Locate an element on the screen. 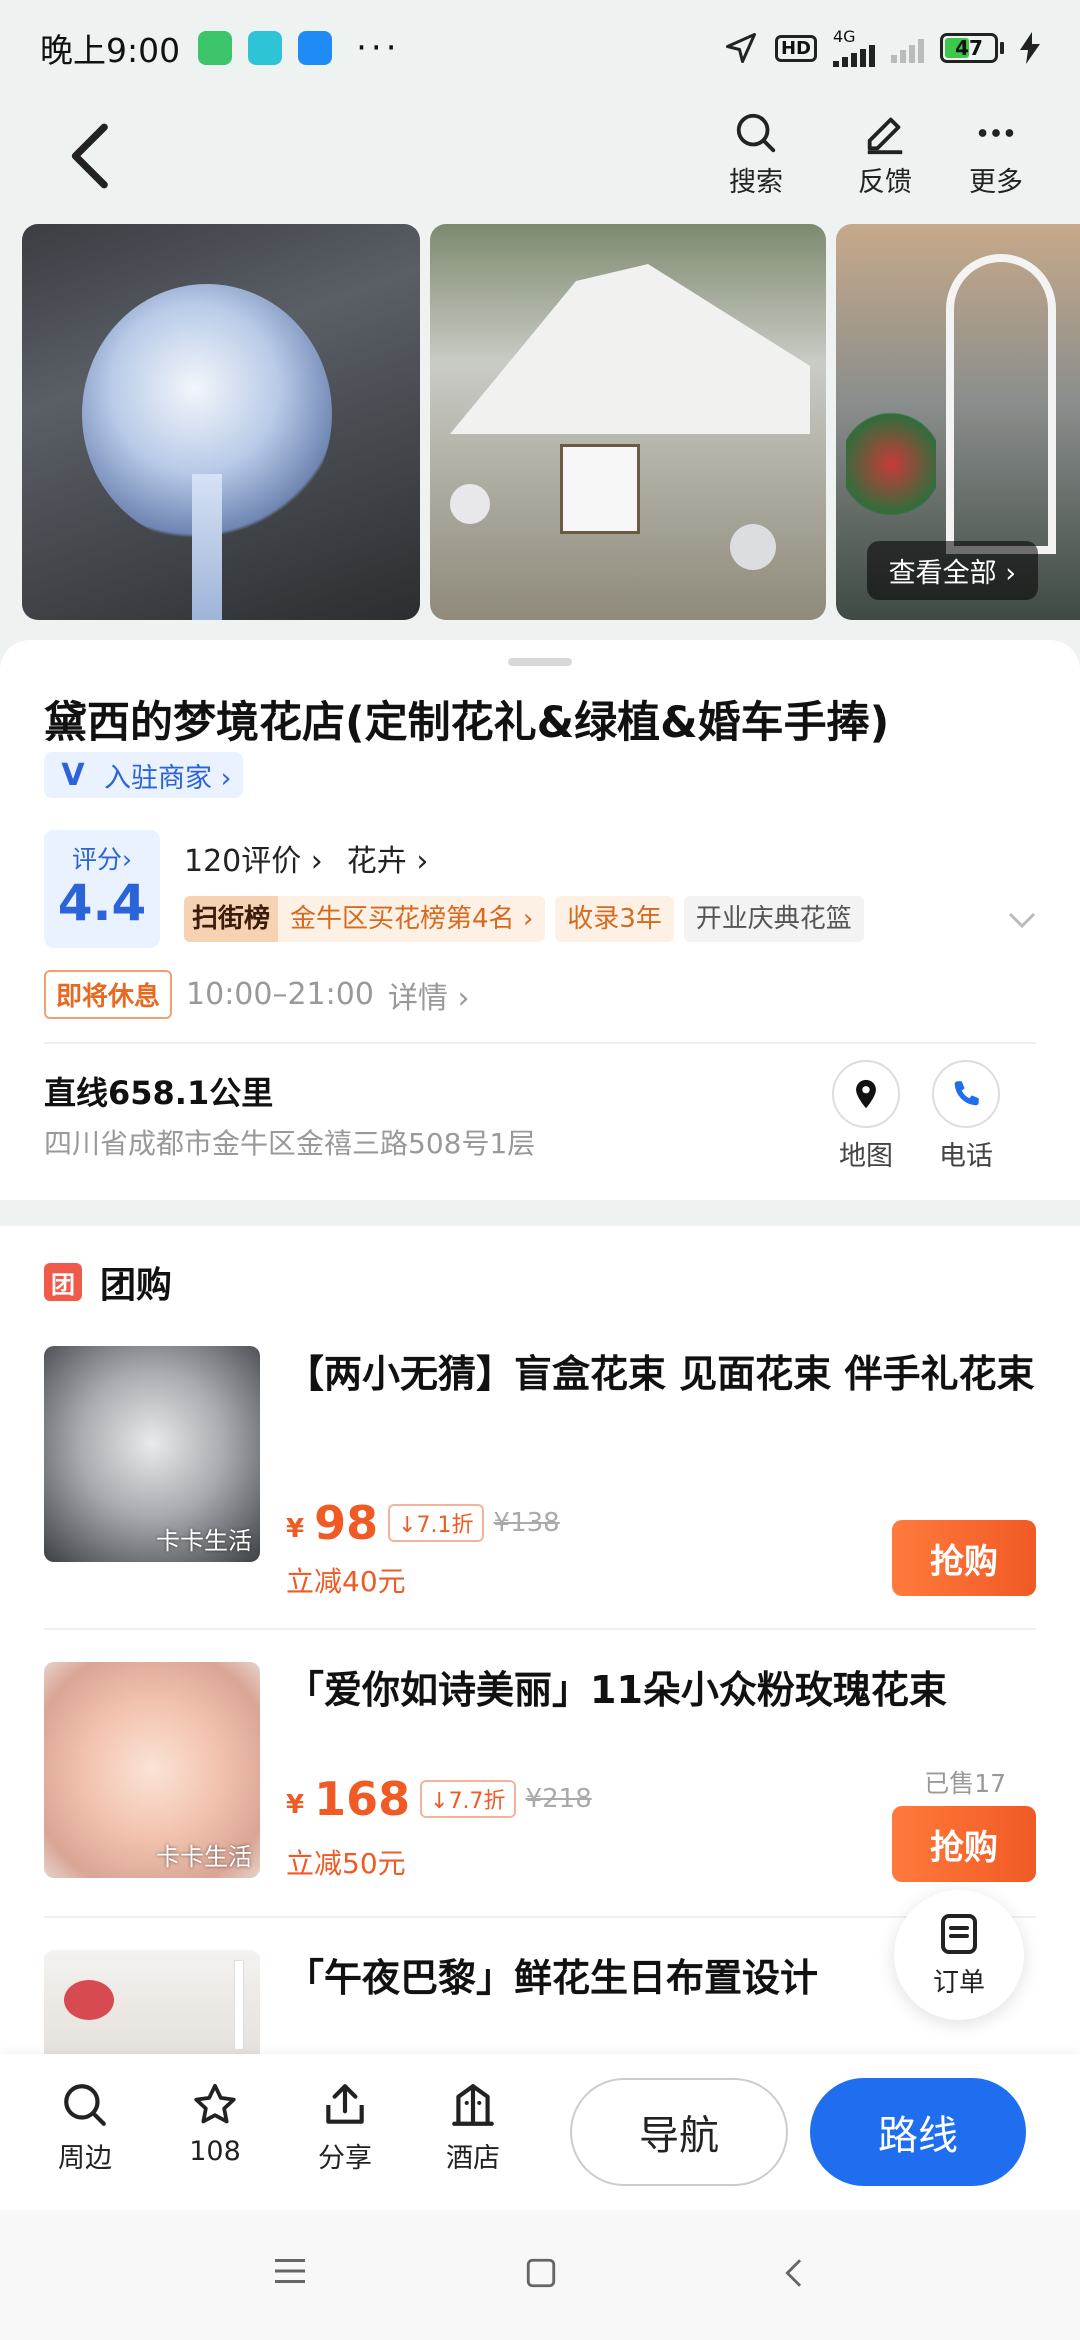  business-hours: 即将休息 10:00–21:00 详情 › is located at coordinates (256, 994).